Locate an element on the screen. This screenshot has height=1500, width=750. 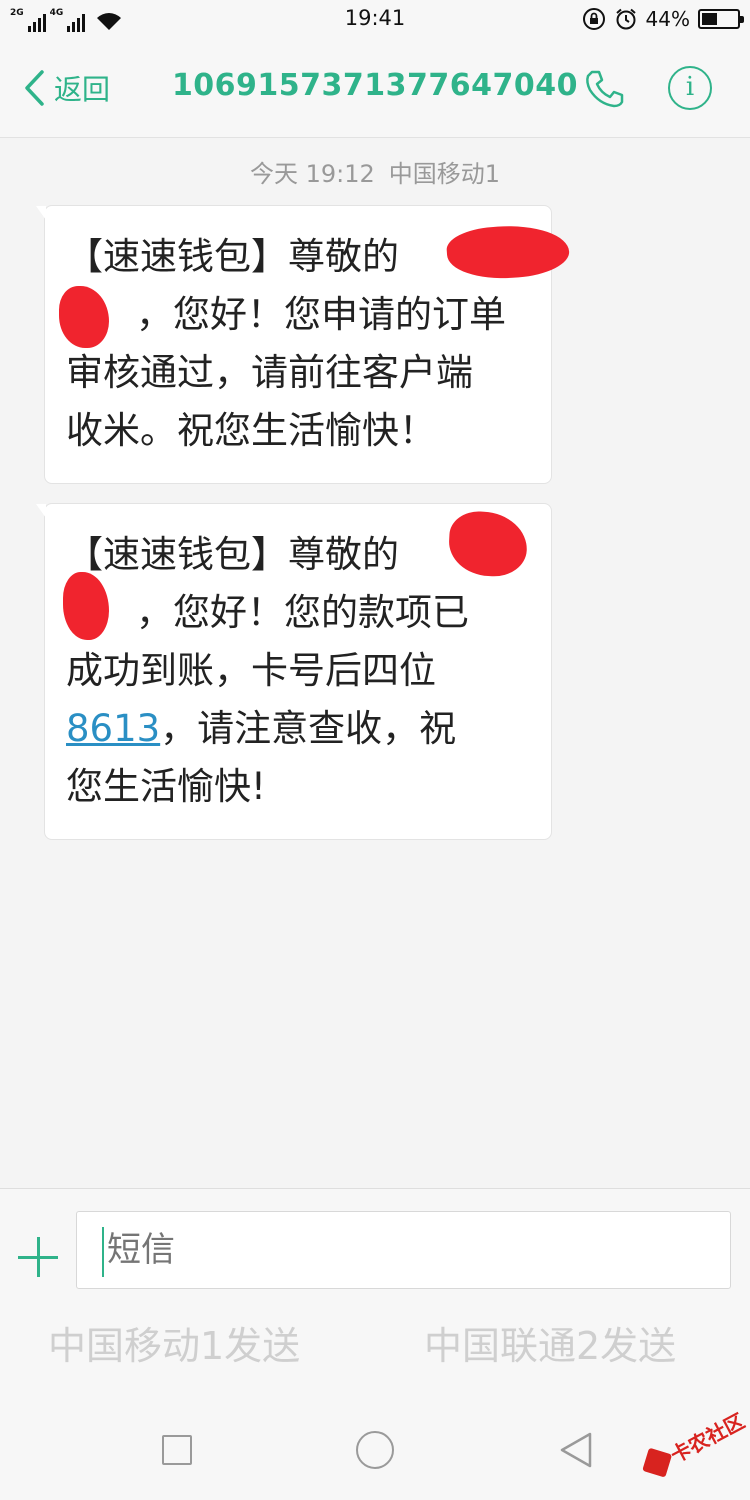
send-sim1-button: 中国移动1发送 is located at coordinates (174, 1342).